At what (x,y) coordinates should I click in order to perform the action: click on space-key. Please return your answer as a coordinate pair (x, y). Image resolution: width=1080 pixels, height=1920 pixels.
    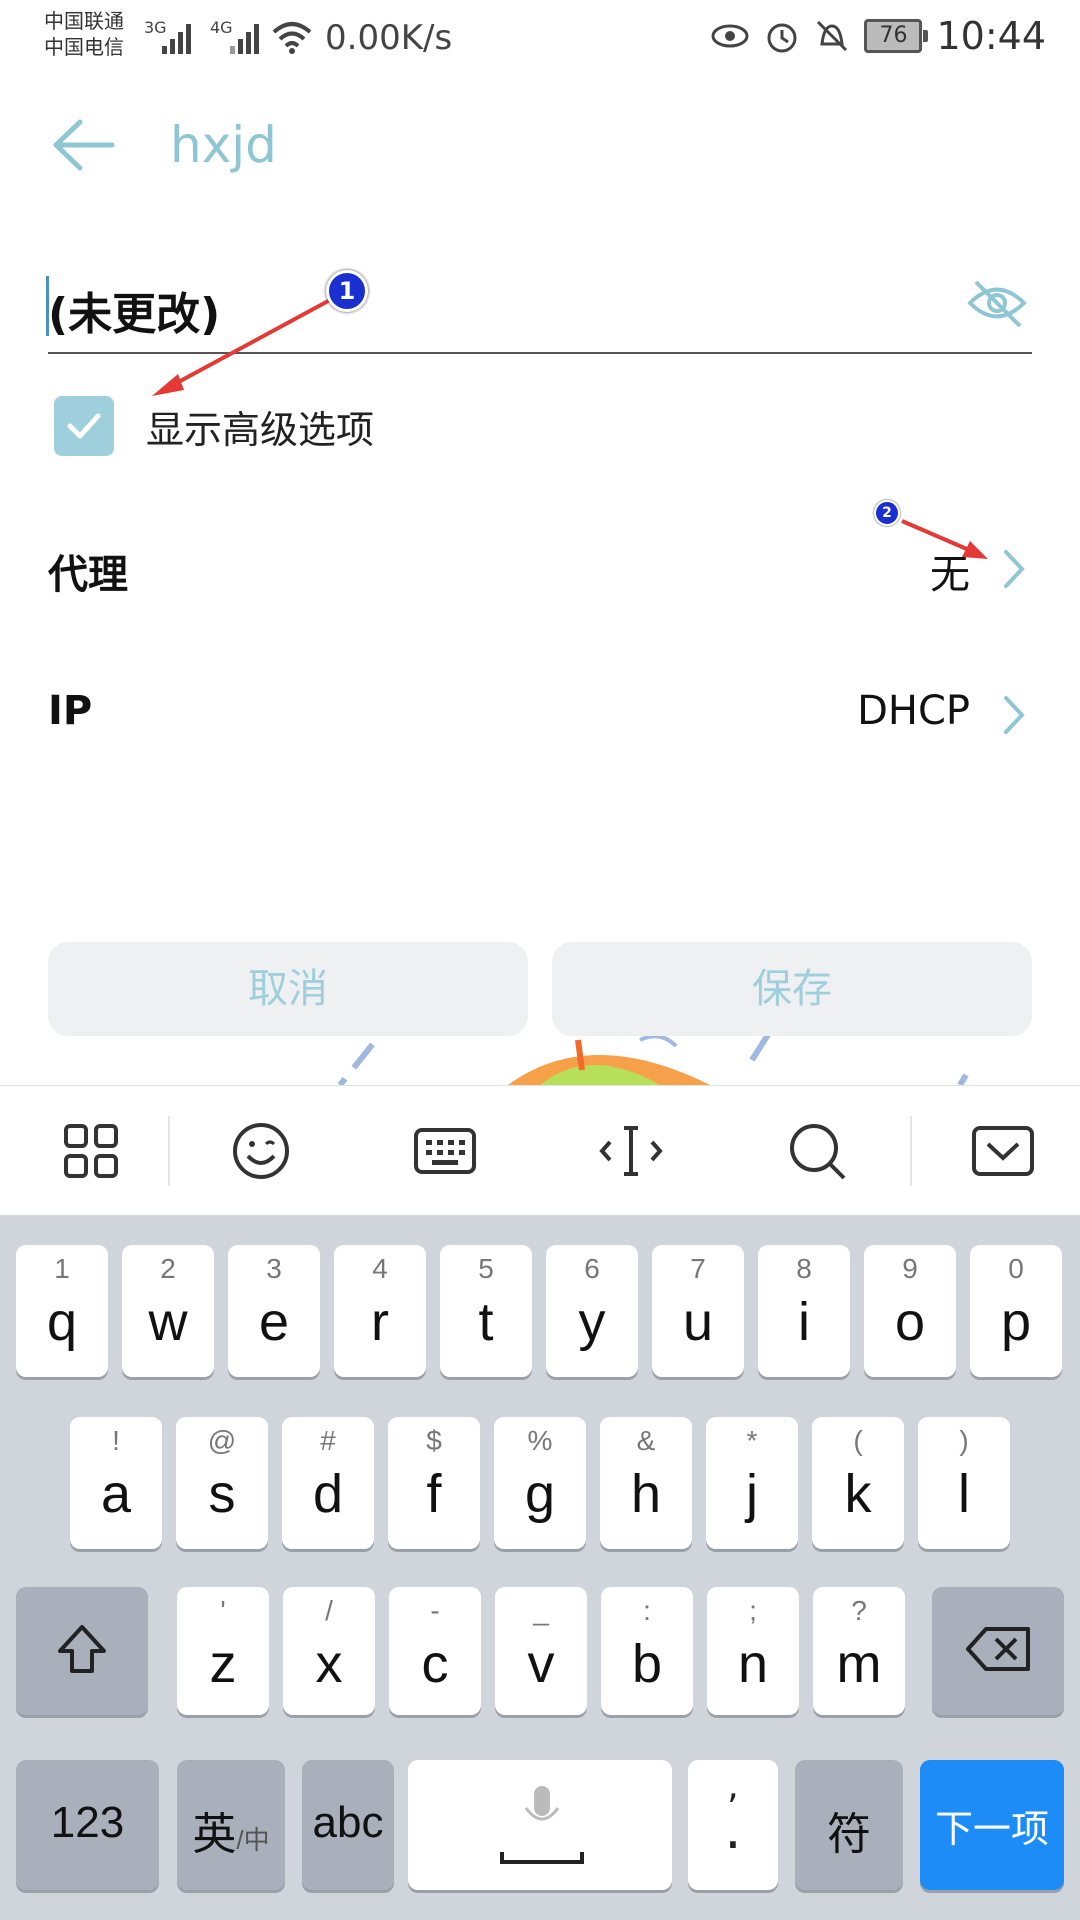
    Looking at the image, I should click on (540, 1825).